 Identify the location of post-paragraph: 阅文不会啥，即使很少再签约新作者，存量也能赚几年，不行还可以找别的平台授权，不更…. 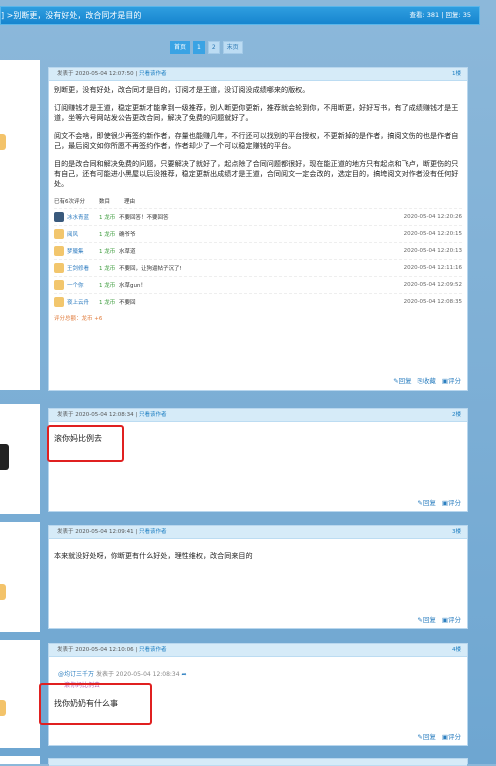
(256, 140).